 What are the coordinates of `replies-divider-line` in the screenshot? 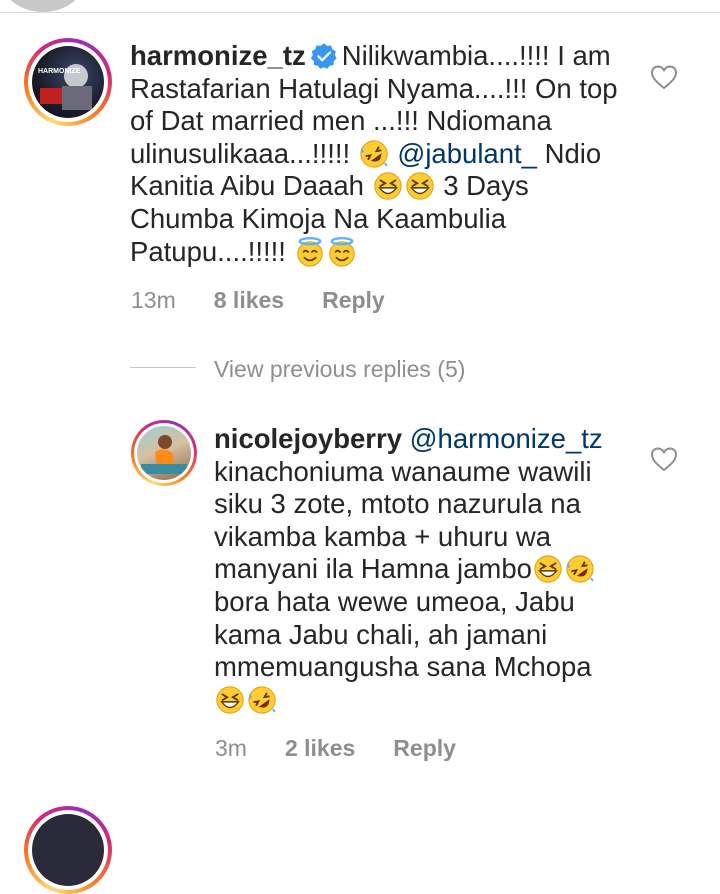 It's located at (163, 367).